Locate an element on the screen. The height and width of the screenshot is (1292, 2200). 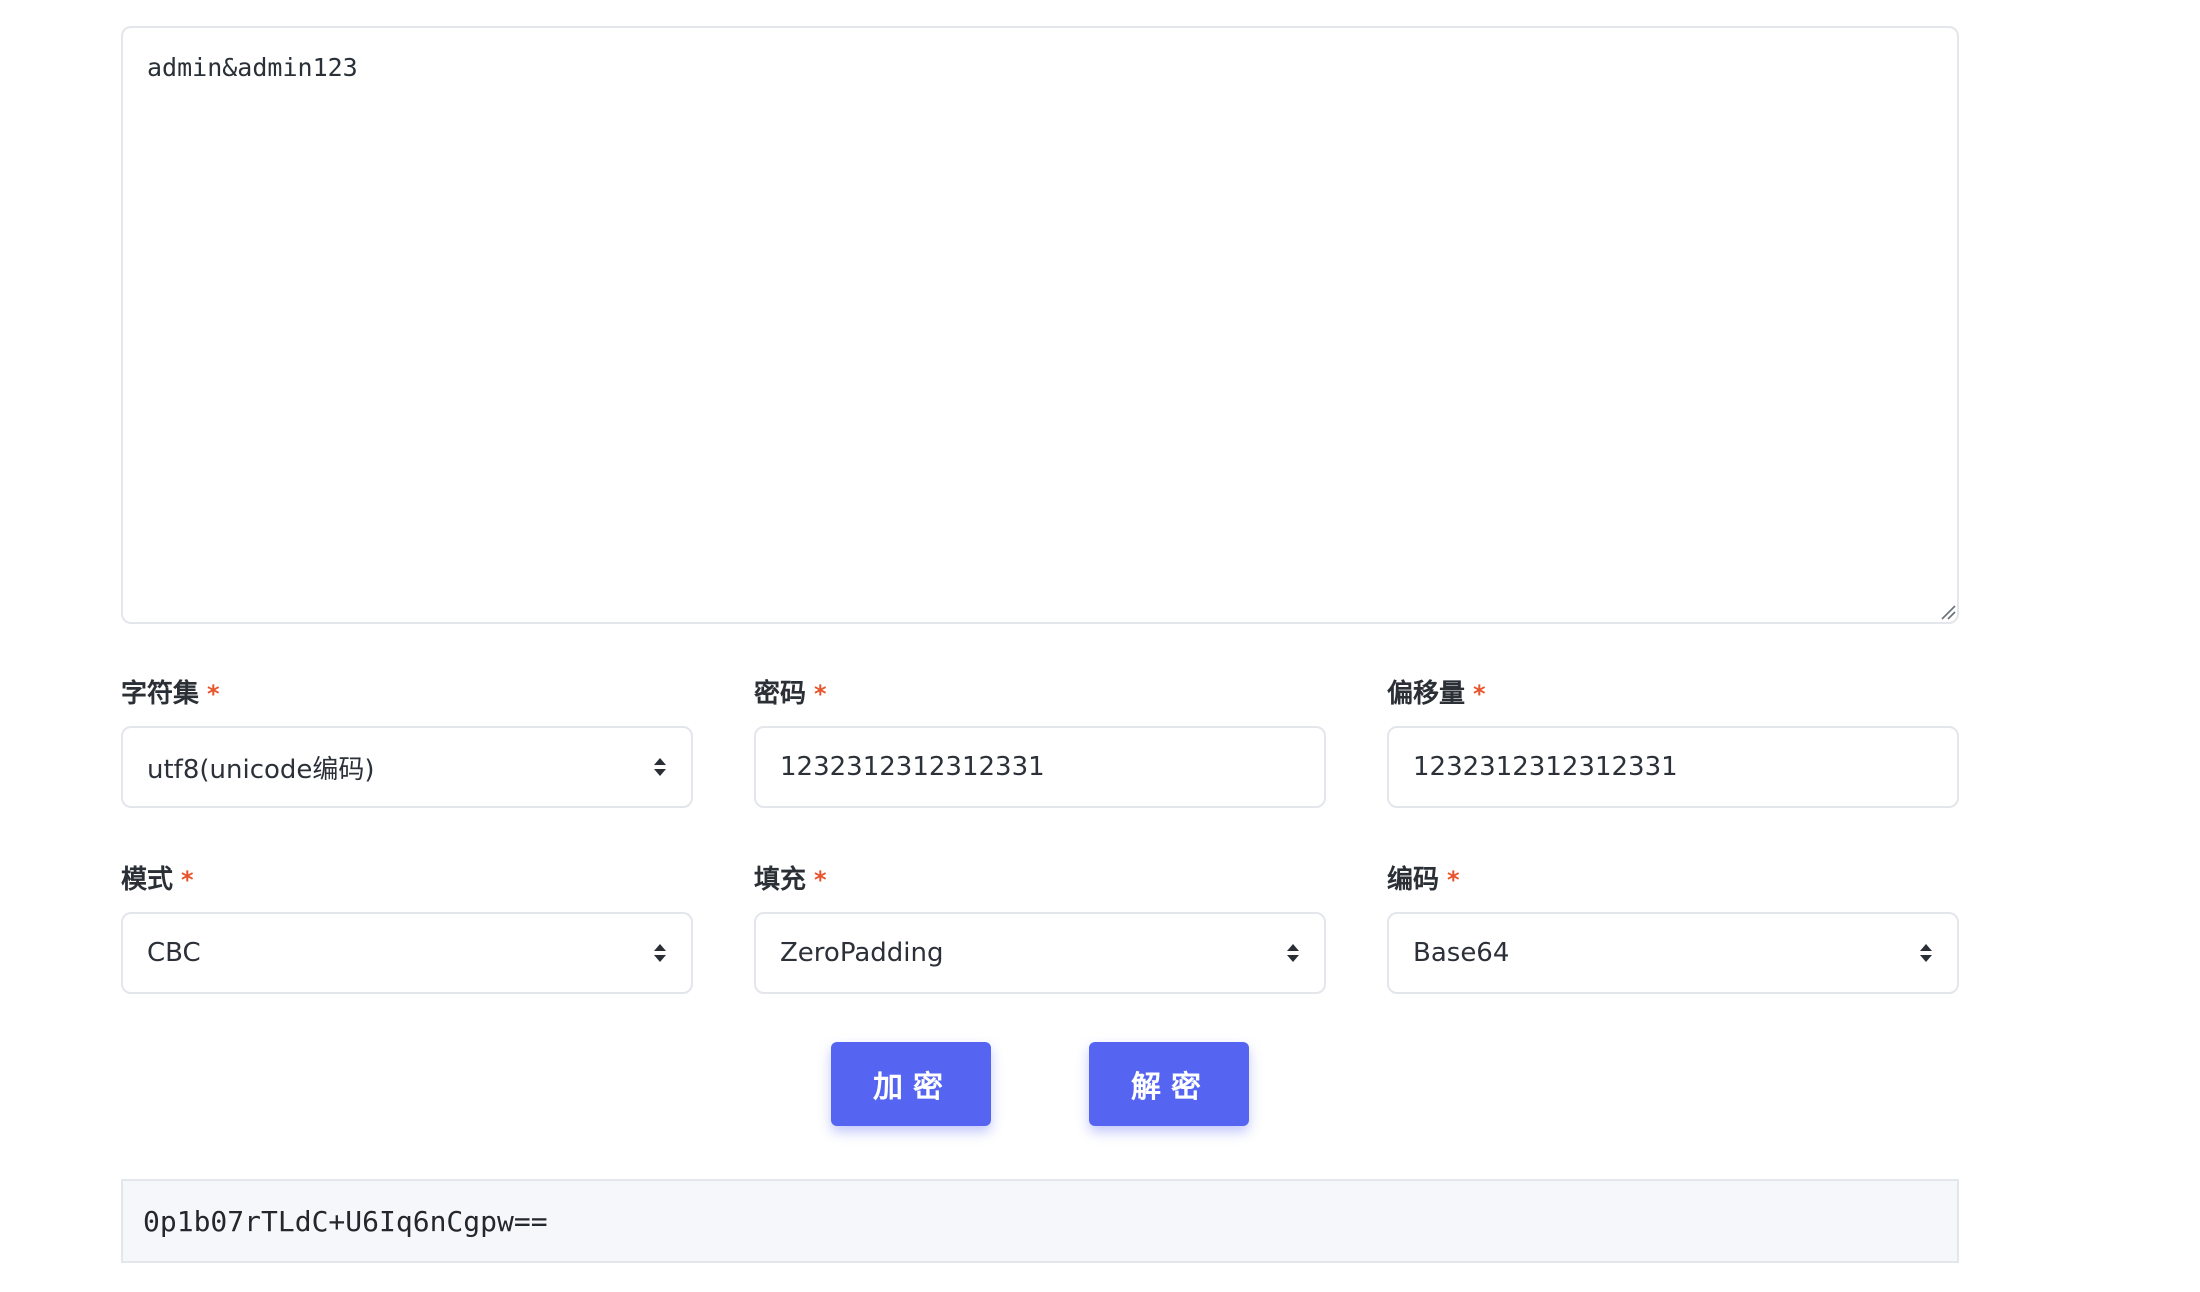
padding-select: ZeroPadding is located at coordinates (1040, 953).